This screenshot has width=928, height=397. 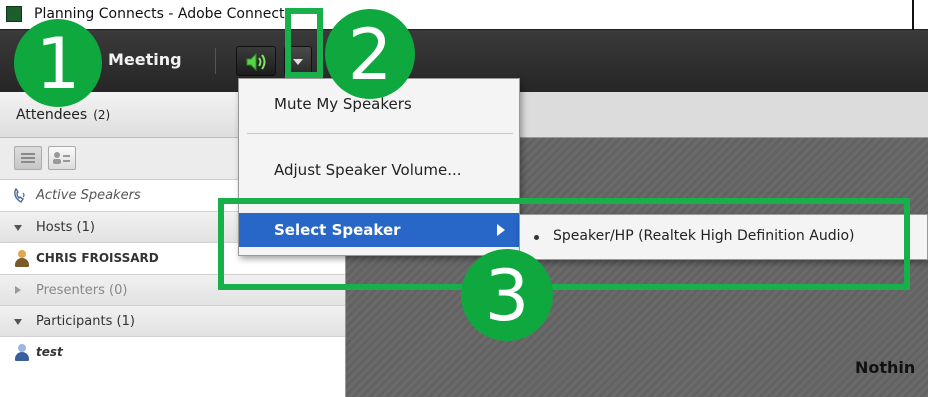 I want to click on step-2-highlight-box, so click(x=304, y=43).